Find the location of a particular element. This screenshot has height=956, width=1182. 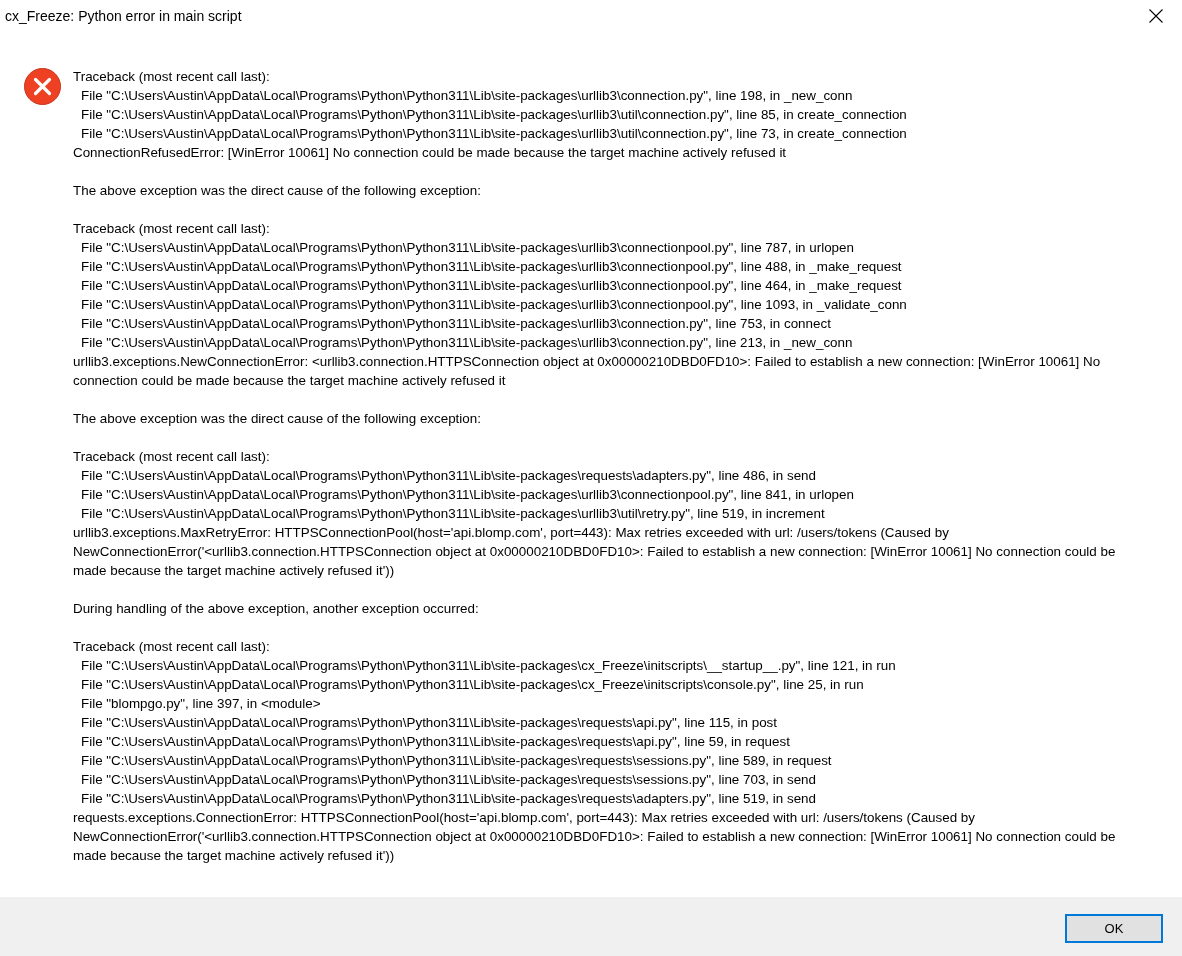

ok-button: OK is located at coordinates (1114, 928).